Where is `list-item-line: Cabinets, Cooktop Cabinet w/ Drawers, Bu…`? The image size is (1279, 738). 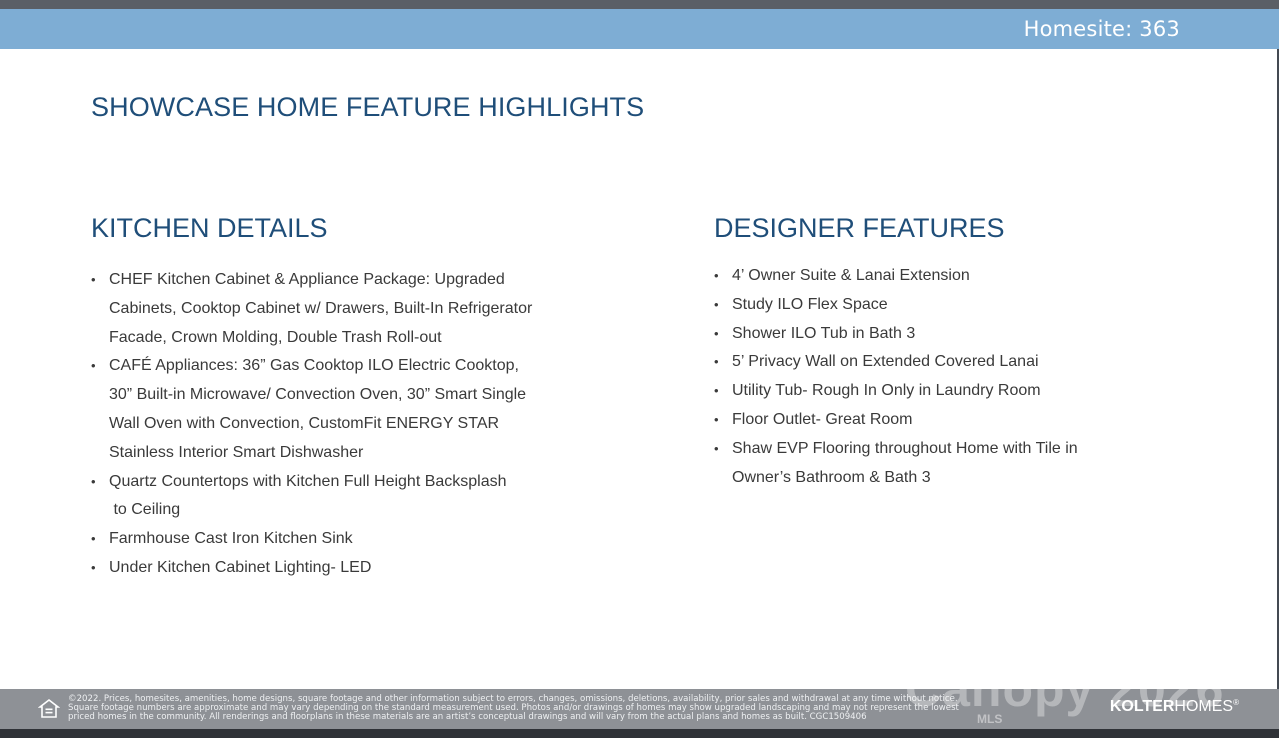
list-item-line: Cabinets, Cooktop Cabinet w/ Drawers, Bu… is located at coordinates (321, 308).